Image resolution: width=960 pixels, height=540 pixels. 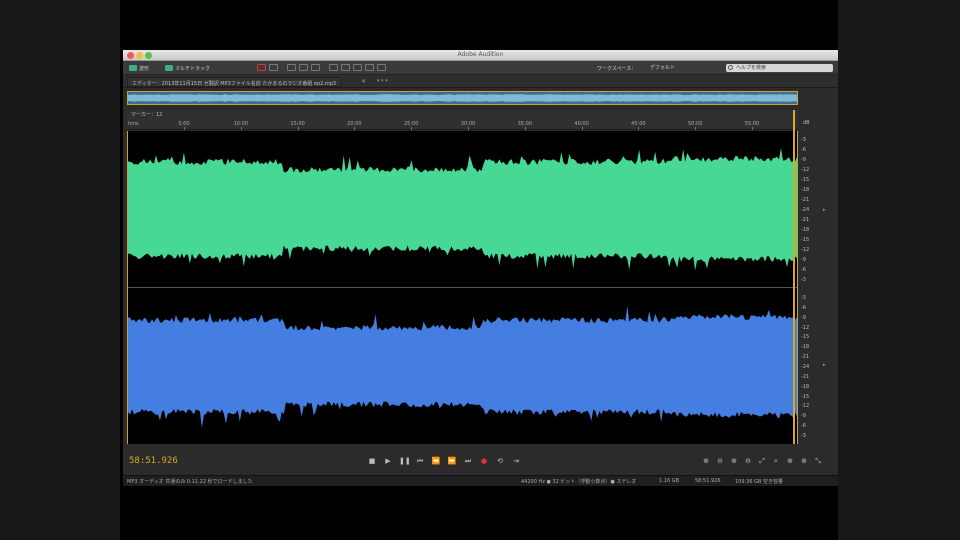 I want to click on top-channel-handle-icon: ▸, so click(x=825, y=210).